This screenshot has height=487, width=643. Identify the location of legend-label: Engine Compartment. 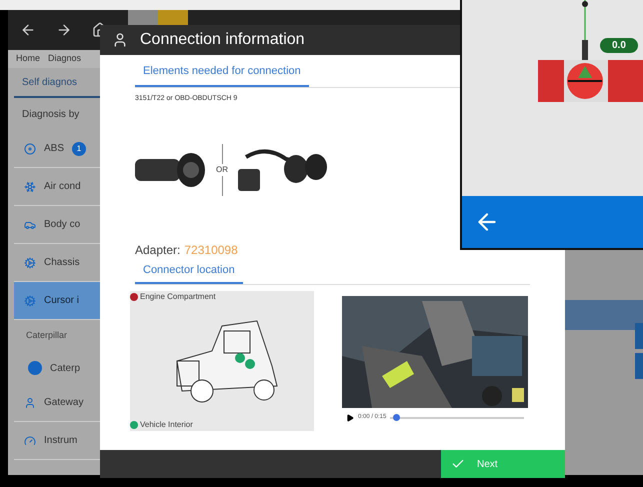
(178, 296).